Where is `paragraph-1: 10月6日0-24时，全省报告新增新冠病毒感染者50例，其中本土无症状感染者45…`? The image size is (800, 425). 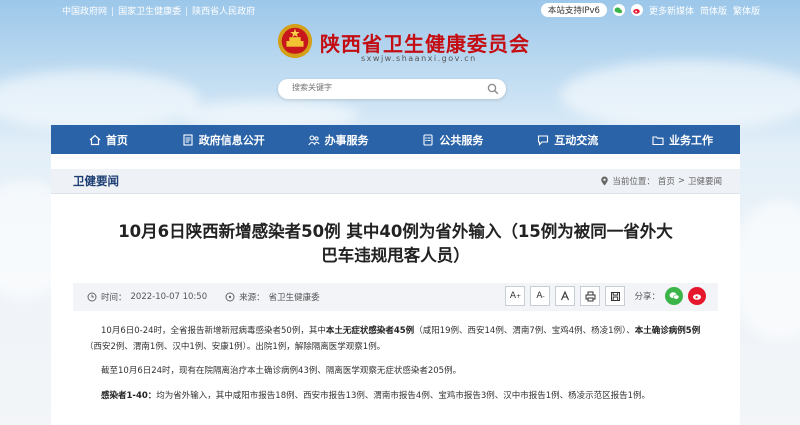
paragraph-1: 10月6日0-24时，全省报告新增新冠病毒感染者50例，其中本土无症状感染者45… is located at coordinates (393, 339).